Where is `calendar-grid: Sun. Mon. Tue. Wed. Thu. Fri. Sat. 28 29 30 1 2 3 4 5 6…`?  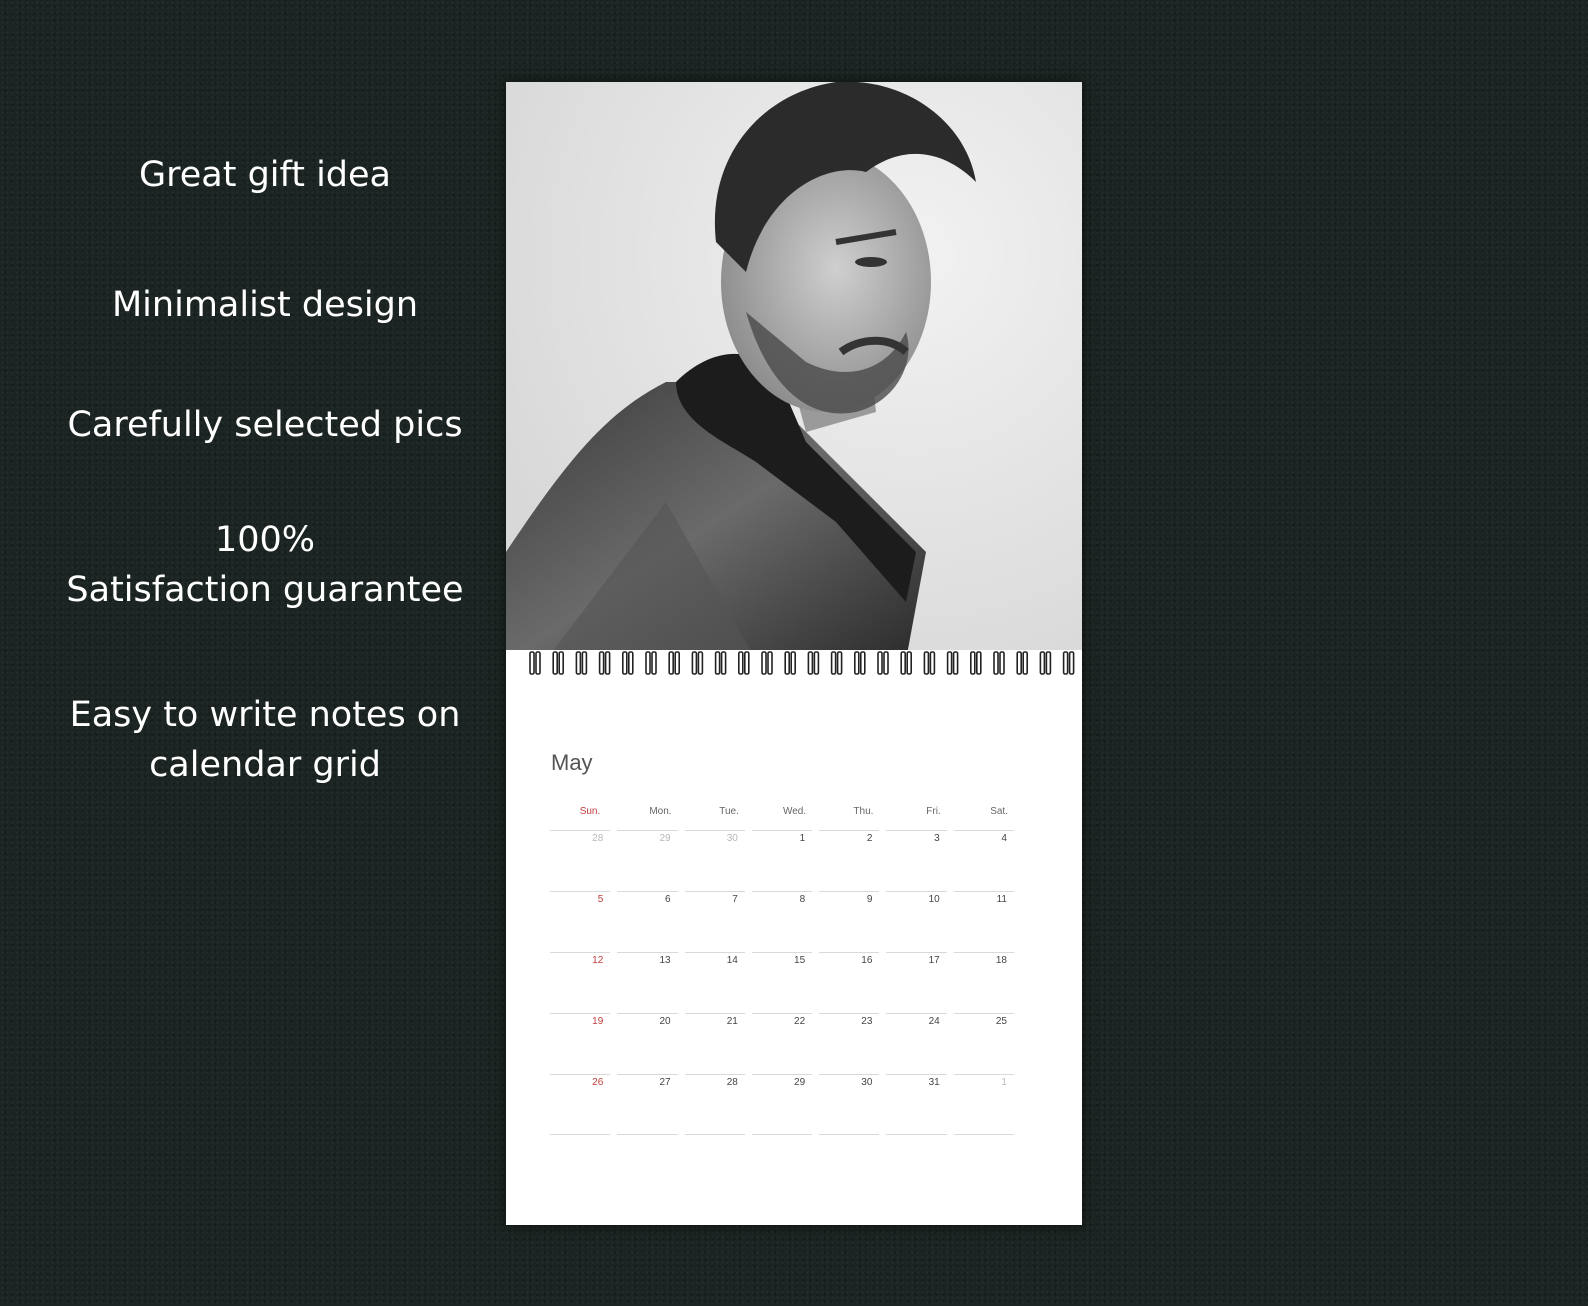
calendar-grid: Sun. Mon. Tue. Wed. Thu. Fri. Sat. 28 29 30 1 2 3 4 5 6… is located at coordinates (782, 969).